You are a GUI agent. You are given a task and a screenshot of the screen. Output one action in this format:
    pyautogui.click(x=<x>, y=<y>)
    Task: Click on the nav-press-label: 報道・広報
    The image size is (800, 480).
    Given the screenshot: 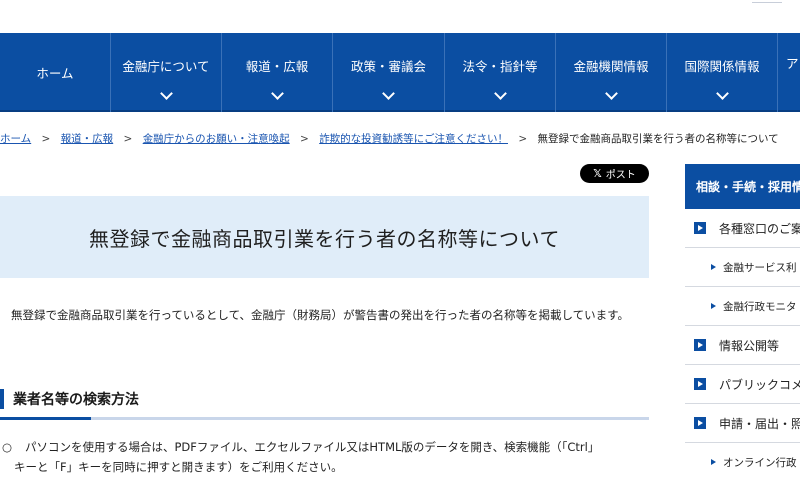 What is the action you would take?
    pyautogui.click(x=277, y=66)
    